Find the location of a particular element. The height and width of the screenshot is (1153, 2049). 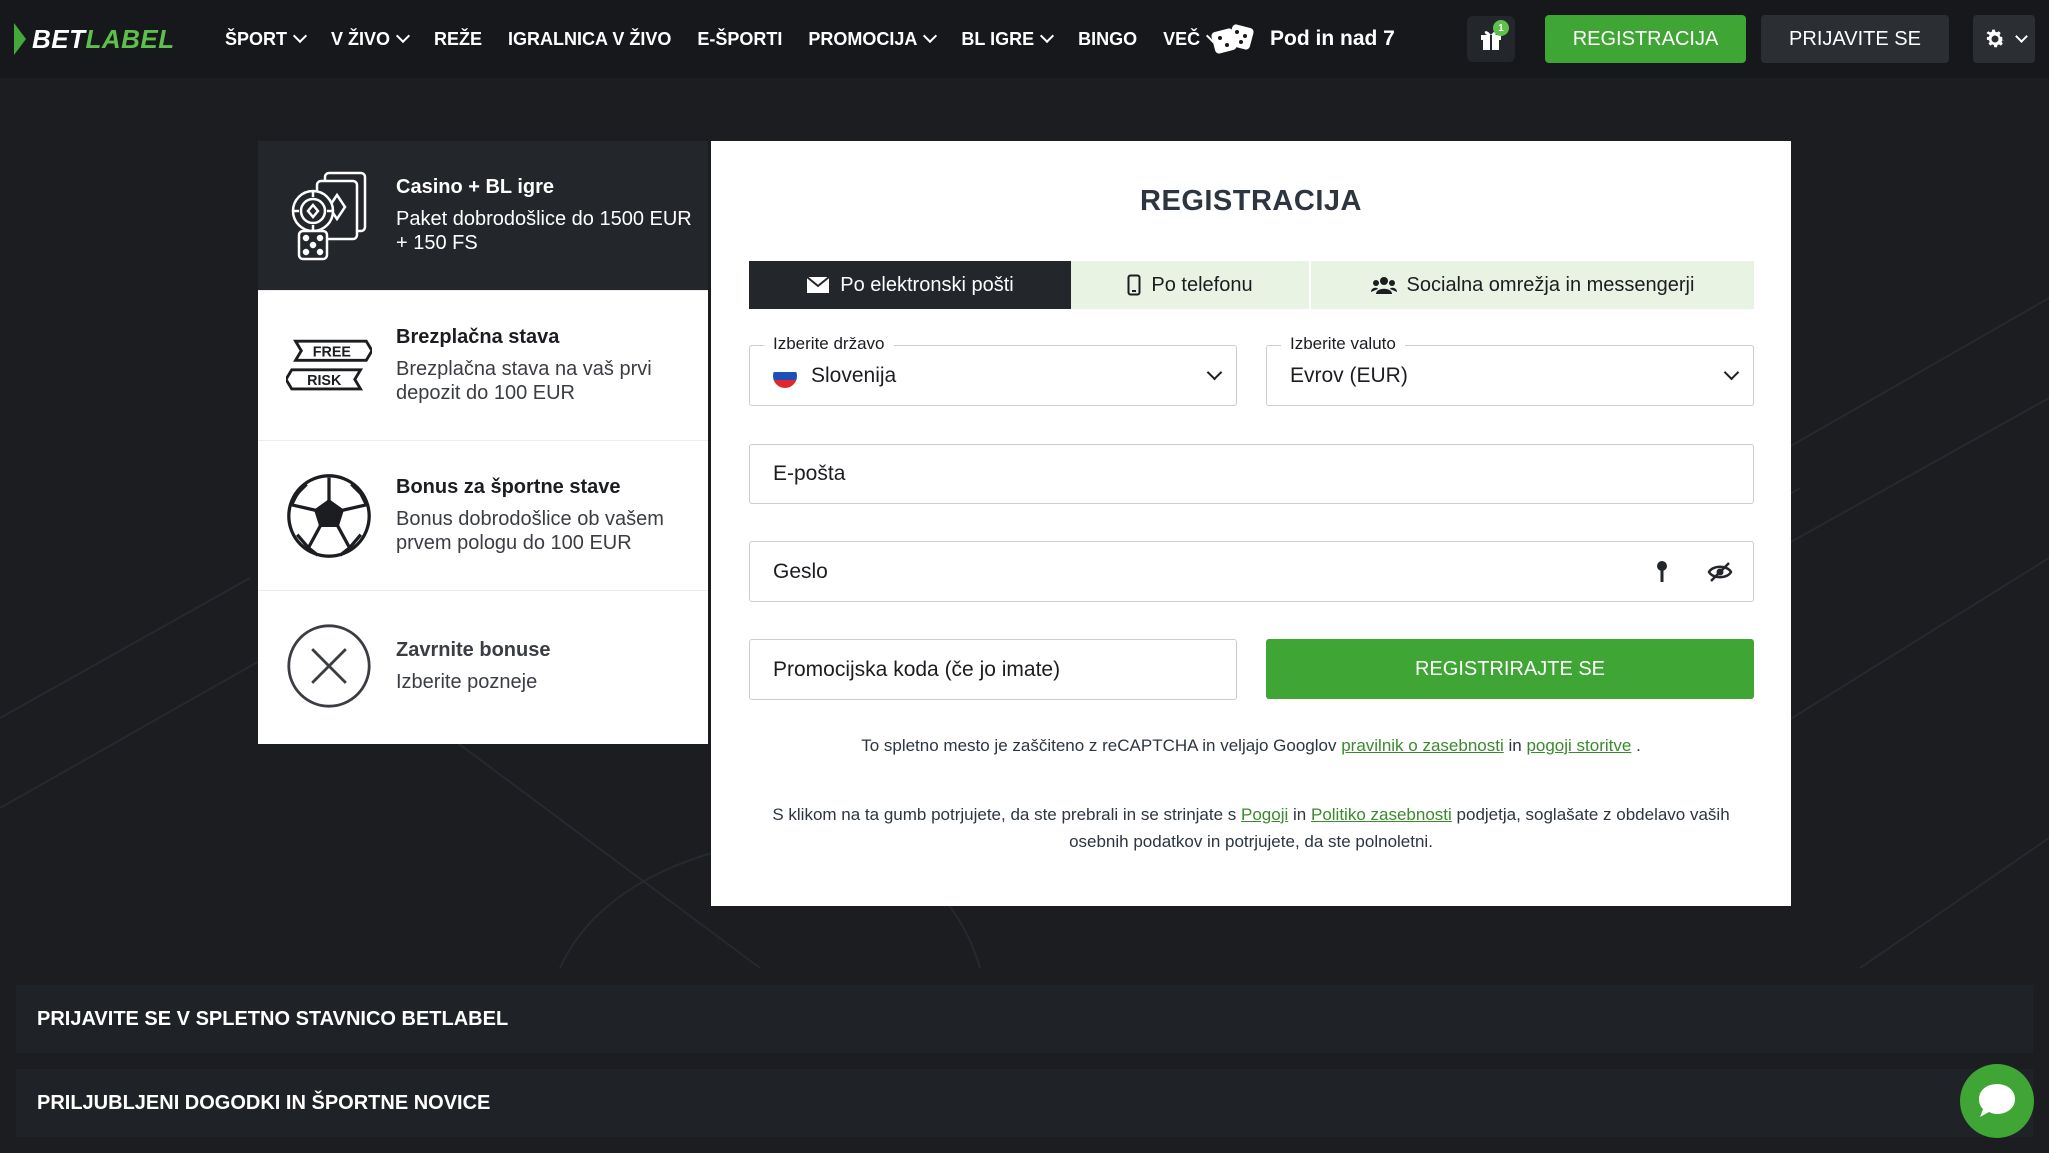

logo-mark is located at coordinates (20, 39).